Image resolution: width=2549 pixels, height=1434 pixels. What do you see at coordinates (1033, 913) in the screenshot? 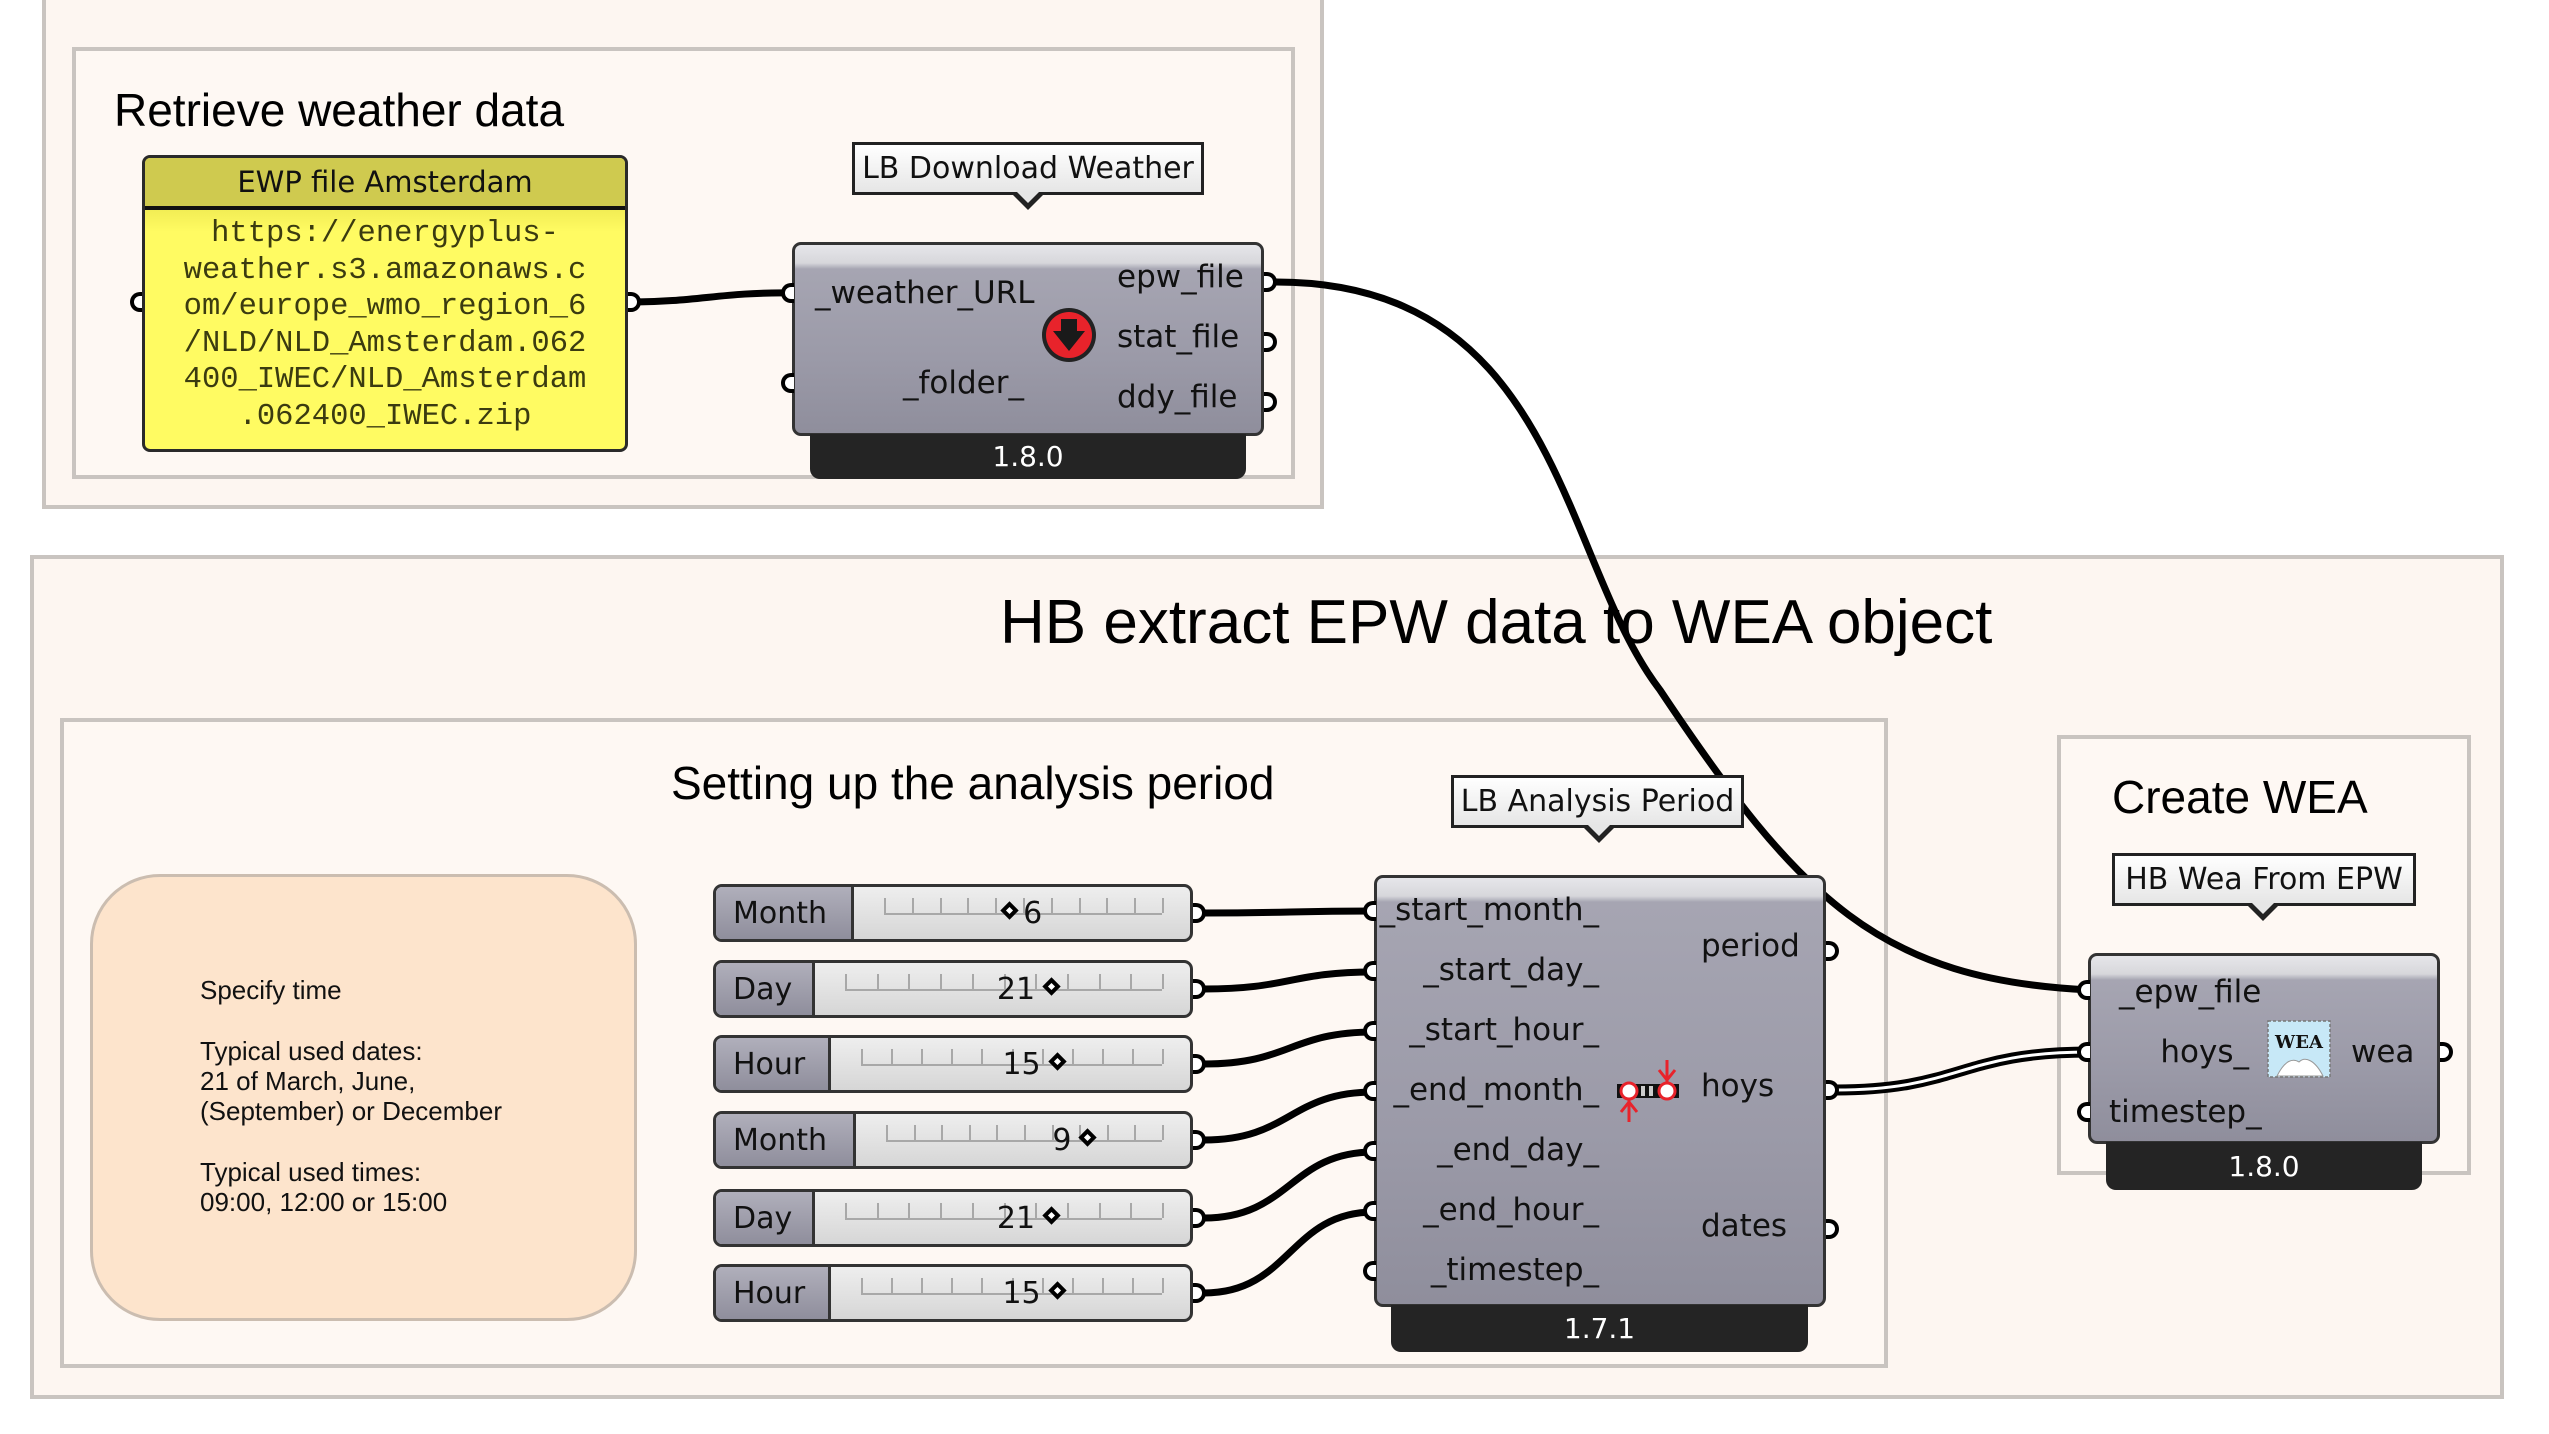
I see `slider-value: 6` at bounding box center [1033, 913].